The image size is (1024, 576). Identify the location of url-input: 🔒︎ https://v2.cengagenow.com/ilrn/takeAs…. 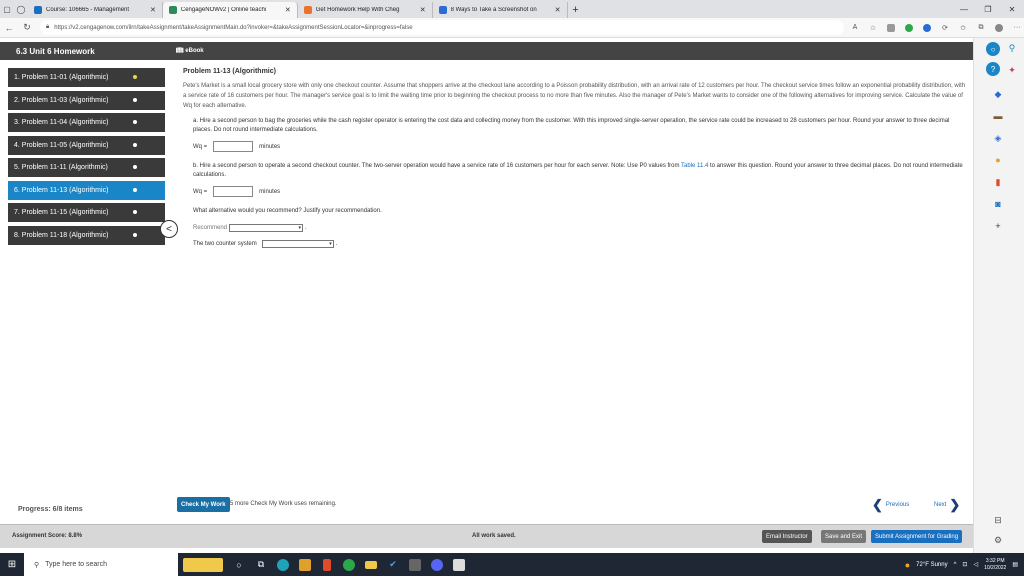
(442, 27).